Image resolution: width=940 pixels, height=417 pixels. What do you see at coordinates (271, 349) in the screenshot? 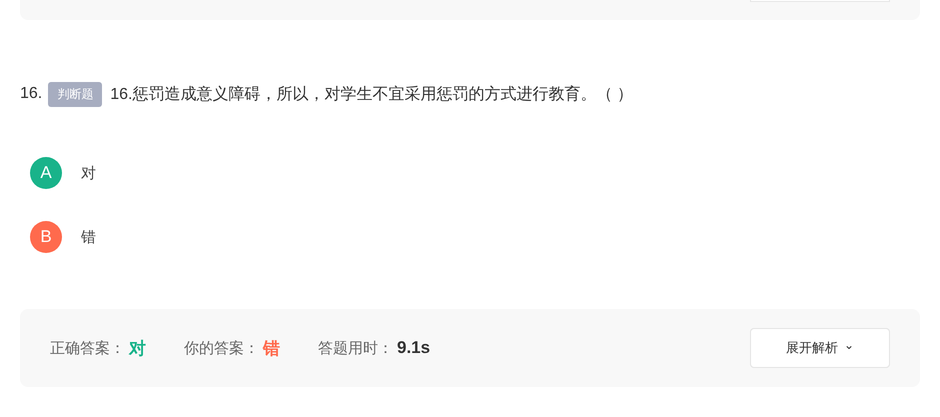
I see `your-answer: 错` at bounding box center [271, 349].